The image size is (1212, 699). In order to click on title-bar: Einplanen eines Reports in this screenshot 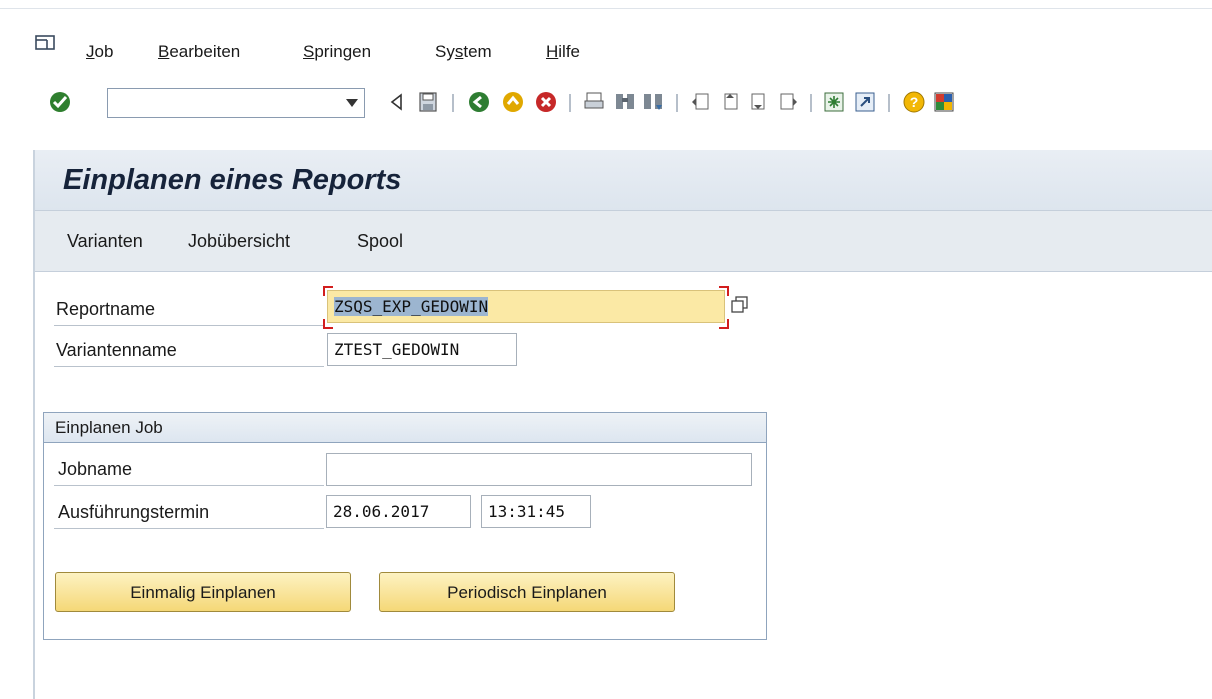, I will do `click(623, 180)`.